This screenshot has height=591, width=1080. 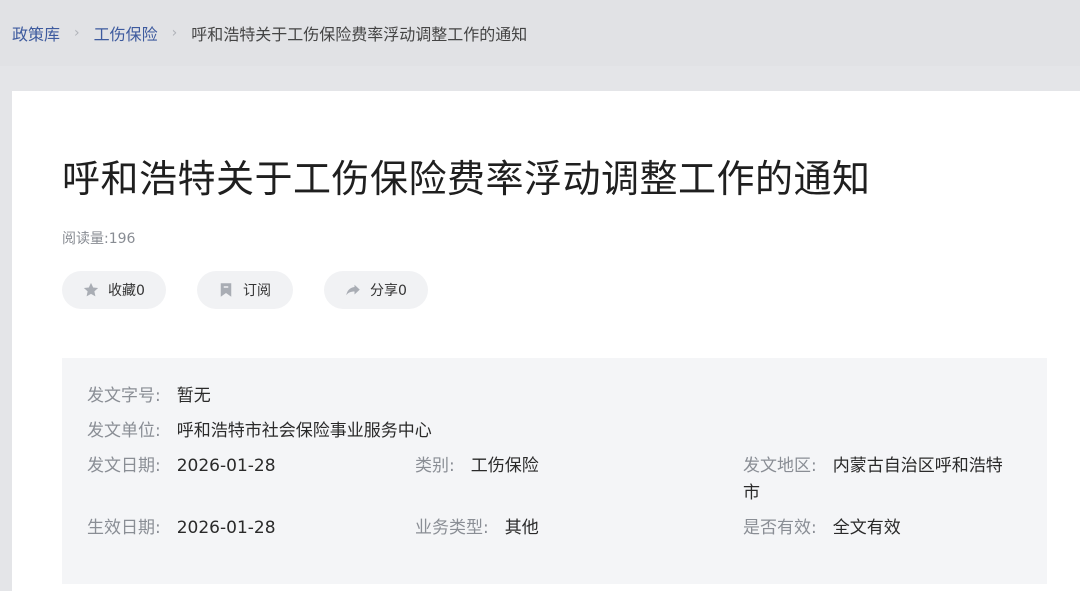 What do you see at coordinates (452, 528) in the screenshot?
I see `business-type-label: 业务类型:` at bounding box center [452, 528].